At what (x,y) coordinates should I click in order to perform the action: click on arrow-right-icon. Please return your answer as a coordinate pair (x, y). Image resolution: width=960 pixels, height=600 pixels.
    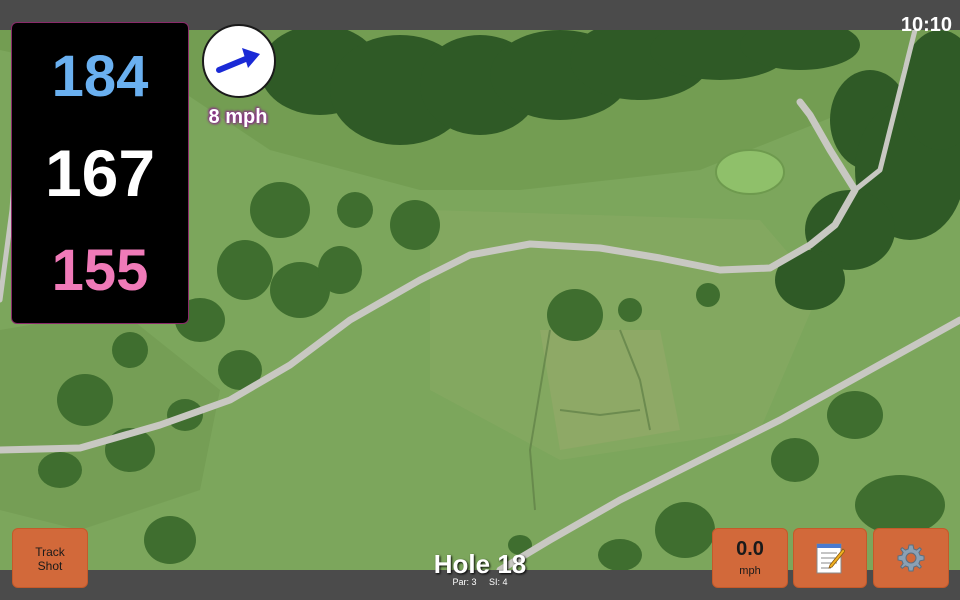
    Looking at the image, I should click on (238, 60).